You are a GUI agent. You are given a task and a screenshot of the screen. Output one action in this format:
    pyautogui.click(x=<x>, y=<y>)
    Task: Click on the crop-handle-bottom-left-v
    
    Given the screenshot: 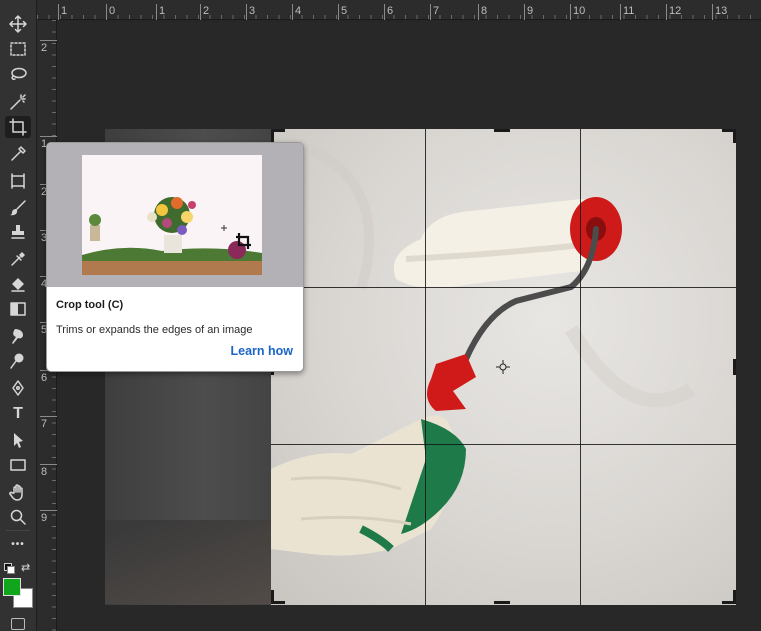 What is the action you would take?
    pyautogui.click(x=272, y=597)
    